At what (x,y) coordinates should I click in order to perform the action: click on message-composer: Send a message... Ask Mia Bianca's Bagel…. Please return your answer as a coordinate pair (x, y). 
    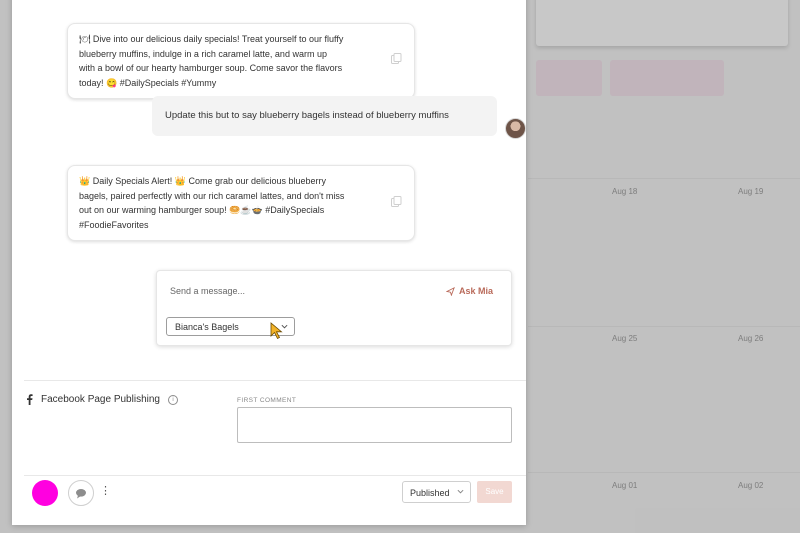
    Looking at the image, I should click on (334, 308).